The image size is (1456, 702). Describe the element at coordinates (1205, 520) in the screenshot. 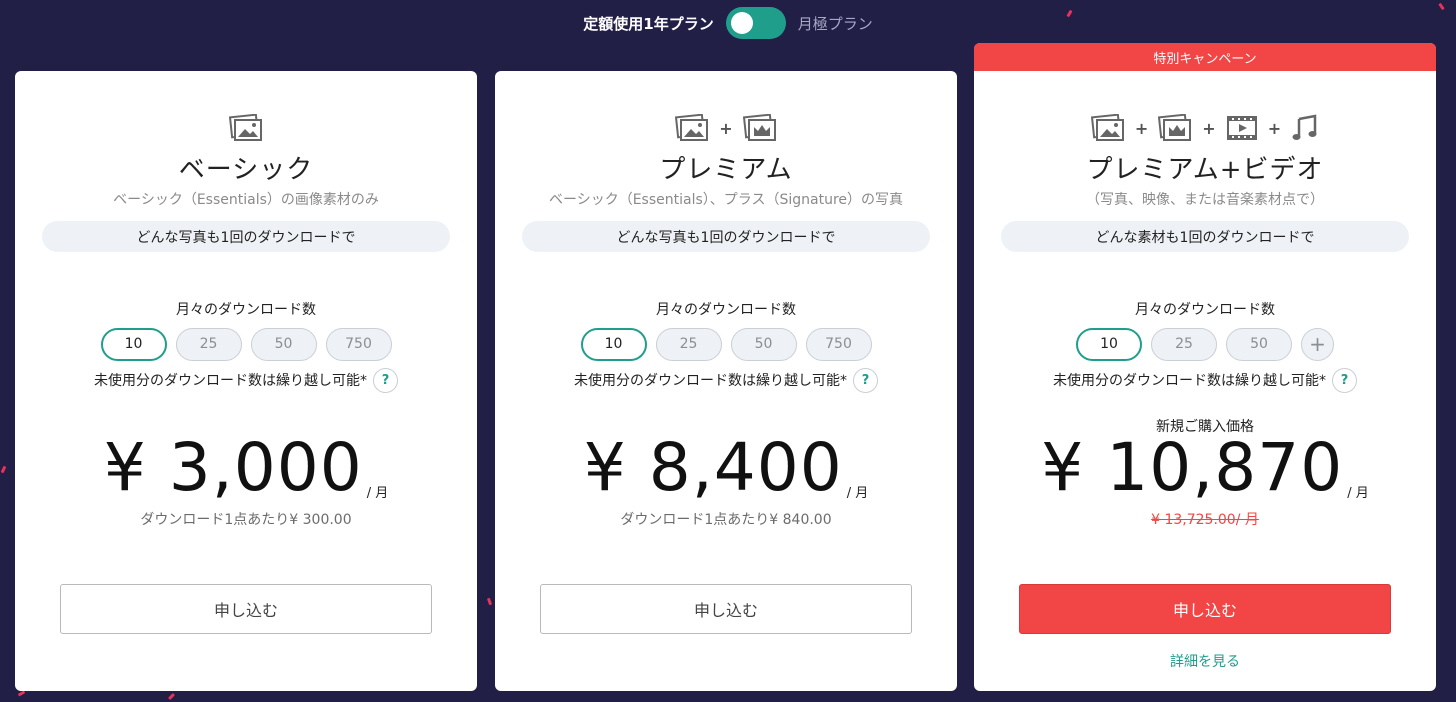

I see `original-price: ¥ 13,725.00/ 月` at that location.